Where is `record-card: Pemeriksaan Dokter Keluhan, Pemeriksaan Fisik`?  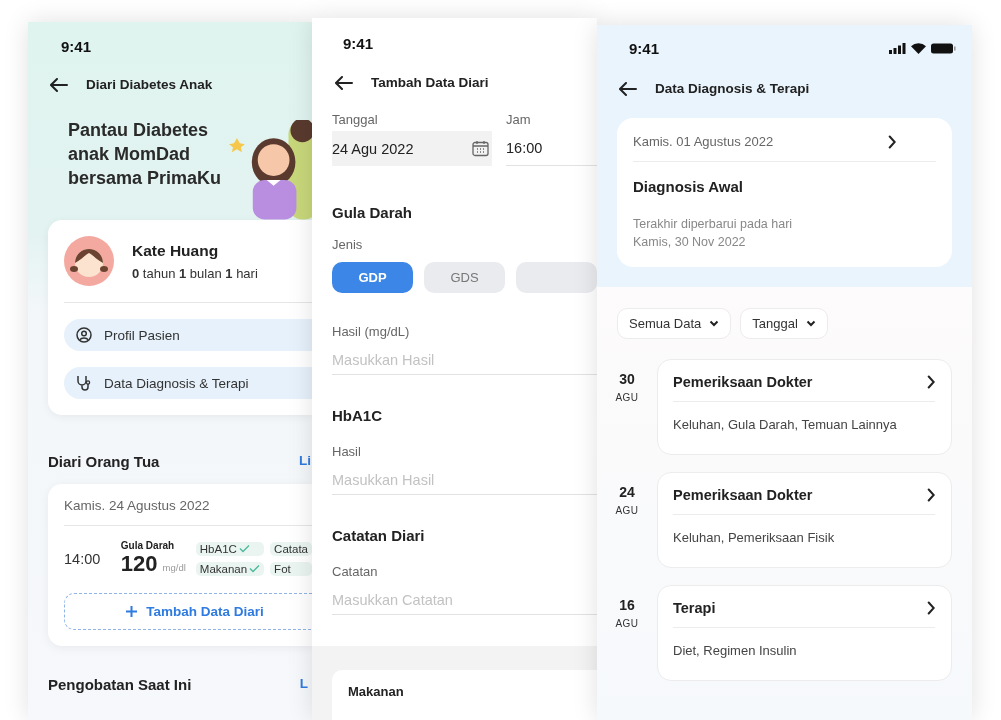
record-card: Pemeriksaan Dokter Keluhan, Pemeriksaan Fisik is located at coordinates (804, 520).